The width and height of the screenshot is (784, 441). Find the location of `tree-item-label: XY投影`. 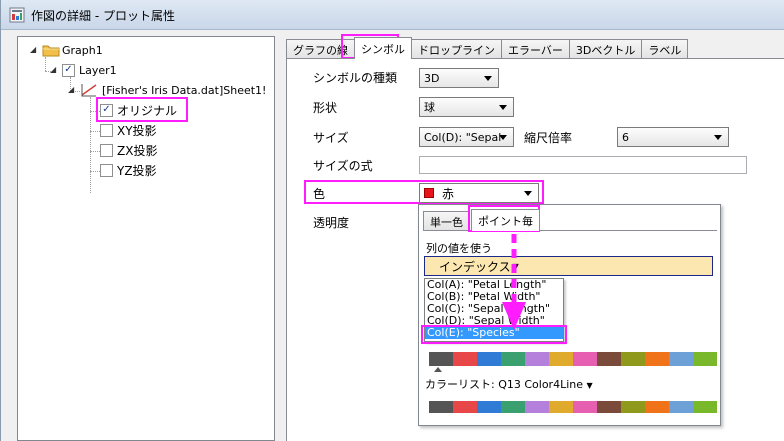

tree-item-label: XY投影 is located at coordinates (137, 130).